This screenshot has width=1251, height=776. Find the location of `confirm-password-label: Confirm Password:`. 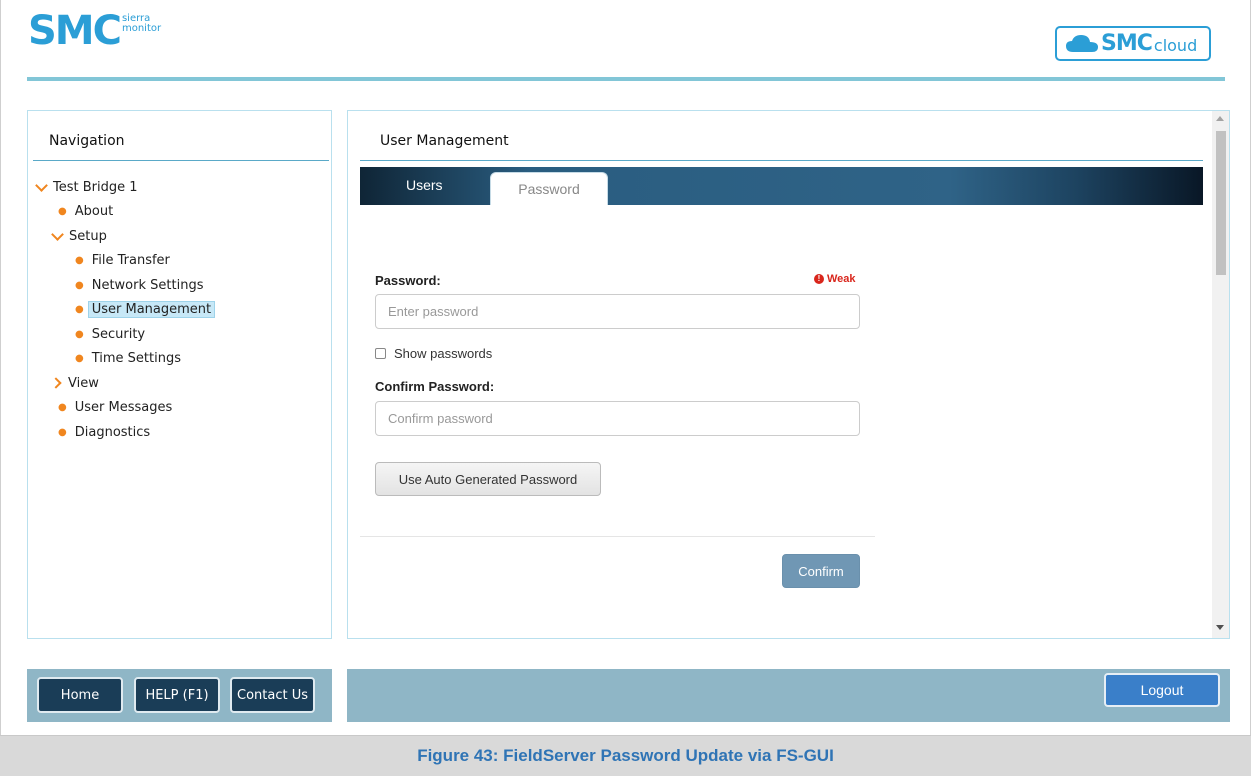

confirm-password-label: Confirm Password: is located at coordinates (435, 386).